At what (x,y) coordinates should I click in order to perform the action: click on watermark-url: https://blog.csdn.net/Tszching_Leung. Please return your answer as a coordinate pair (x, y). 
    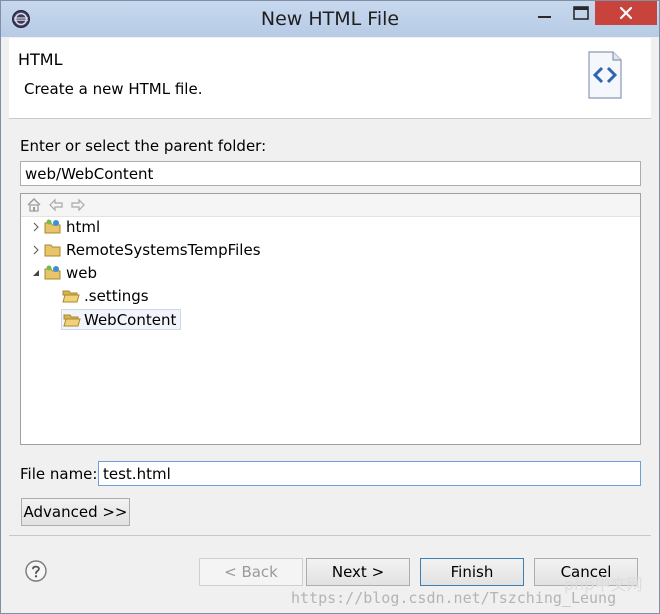
    Looking at the image, I should click on (454, 598).